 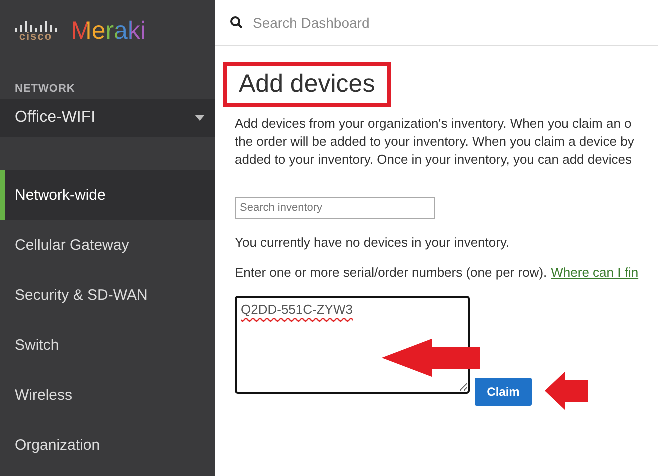 What do you see at coordinates (595, 272) in the screenshot?
I see `help-link: Where can I fin` at bounding box center [595, 272].